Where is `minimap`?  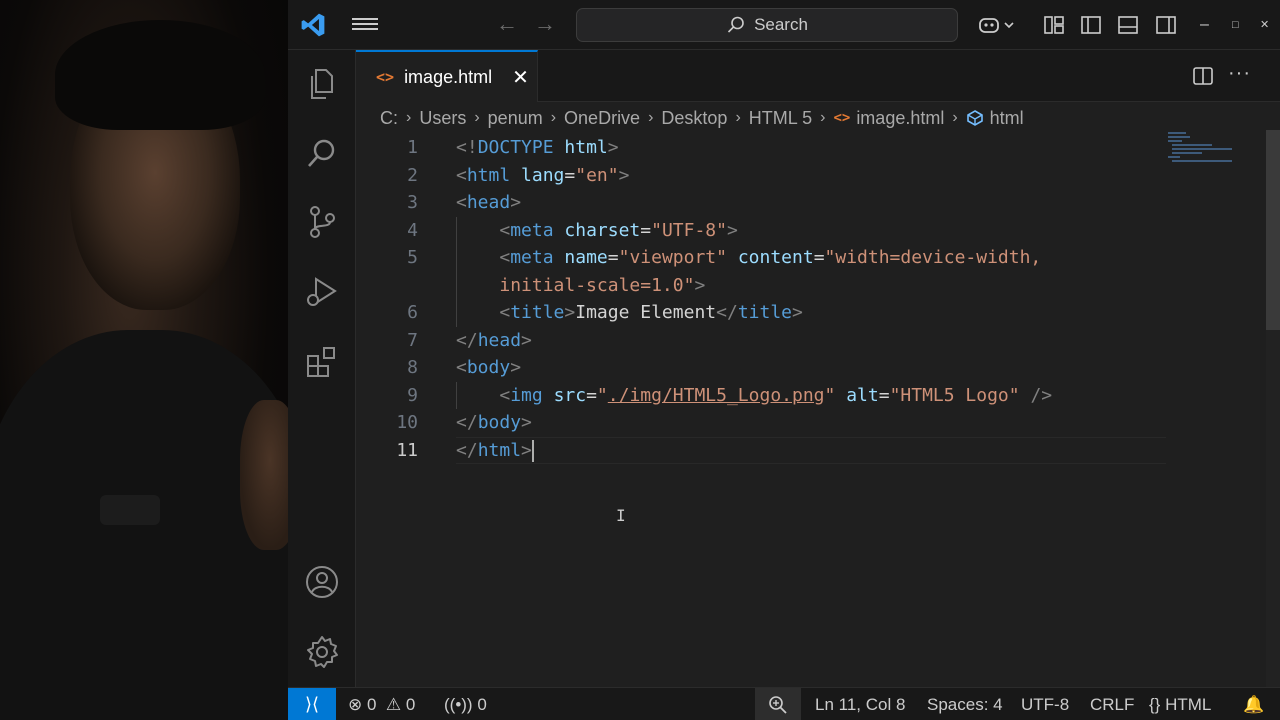 minimap is located at coordinates (1208, 150).